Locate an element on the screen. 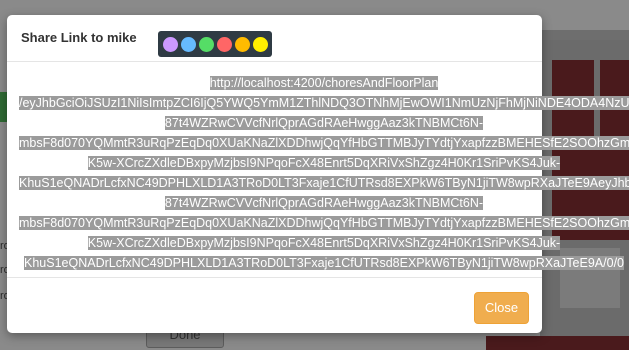  close-button: Close is located at coordinates (501, 308).